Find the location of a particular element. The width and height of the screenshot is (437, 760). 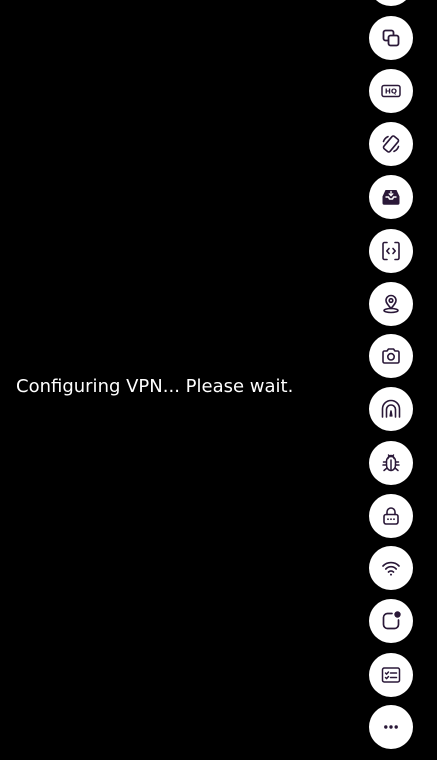

map-pin-icon is located at coordinates (391, 304).